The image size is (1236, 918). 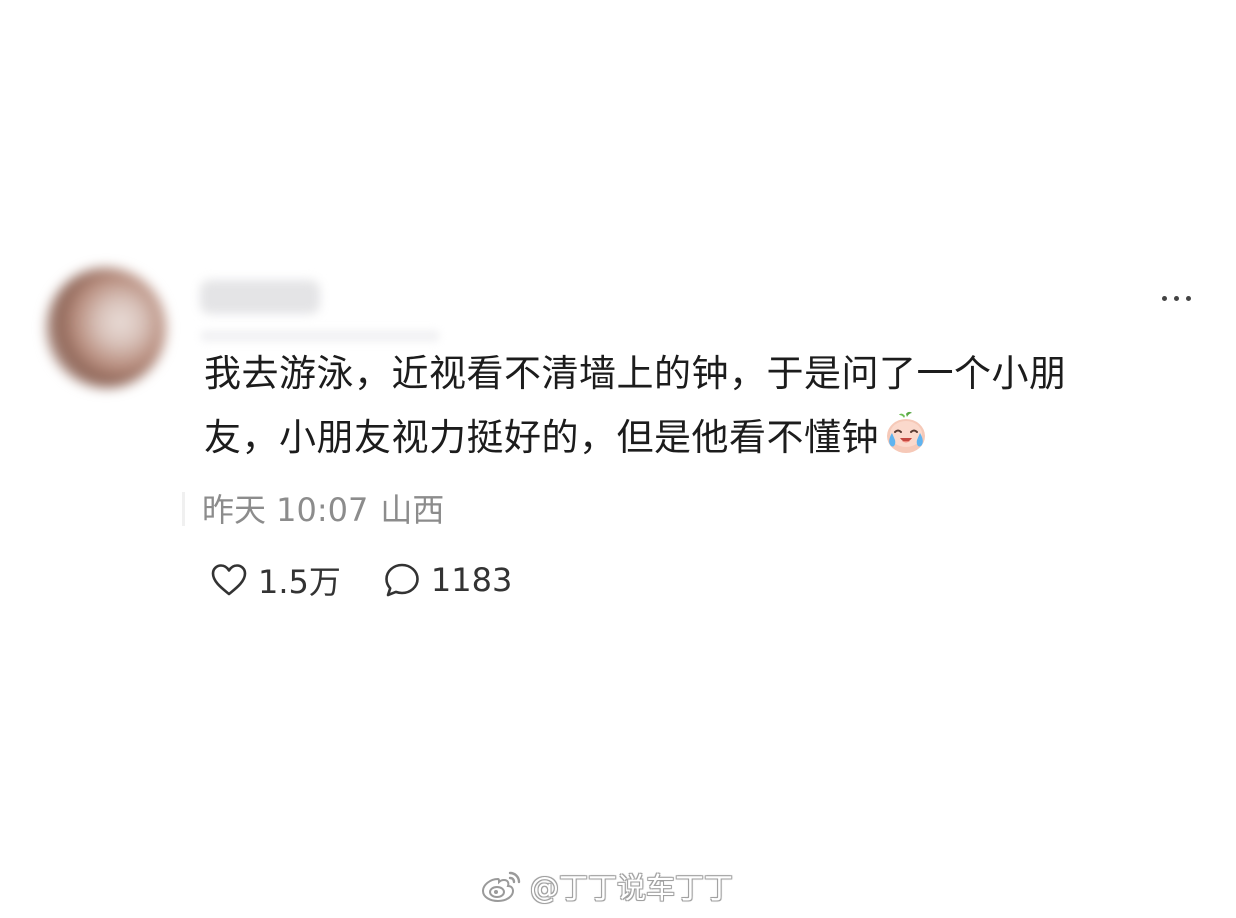 I want to click on username-blurred, so click(x=260, y=297).